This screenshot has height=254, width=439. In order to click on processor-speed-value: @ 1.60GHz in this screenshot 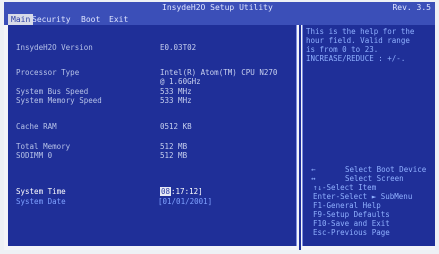, I will do `click(180, 81)`.